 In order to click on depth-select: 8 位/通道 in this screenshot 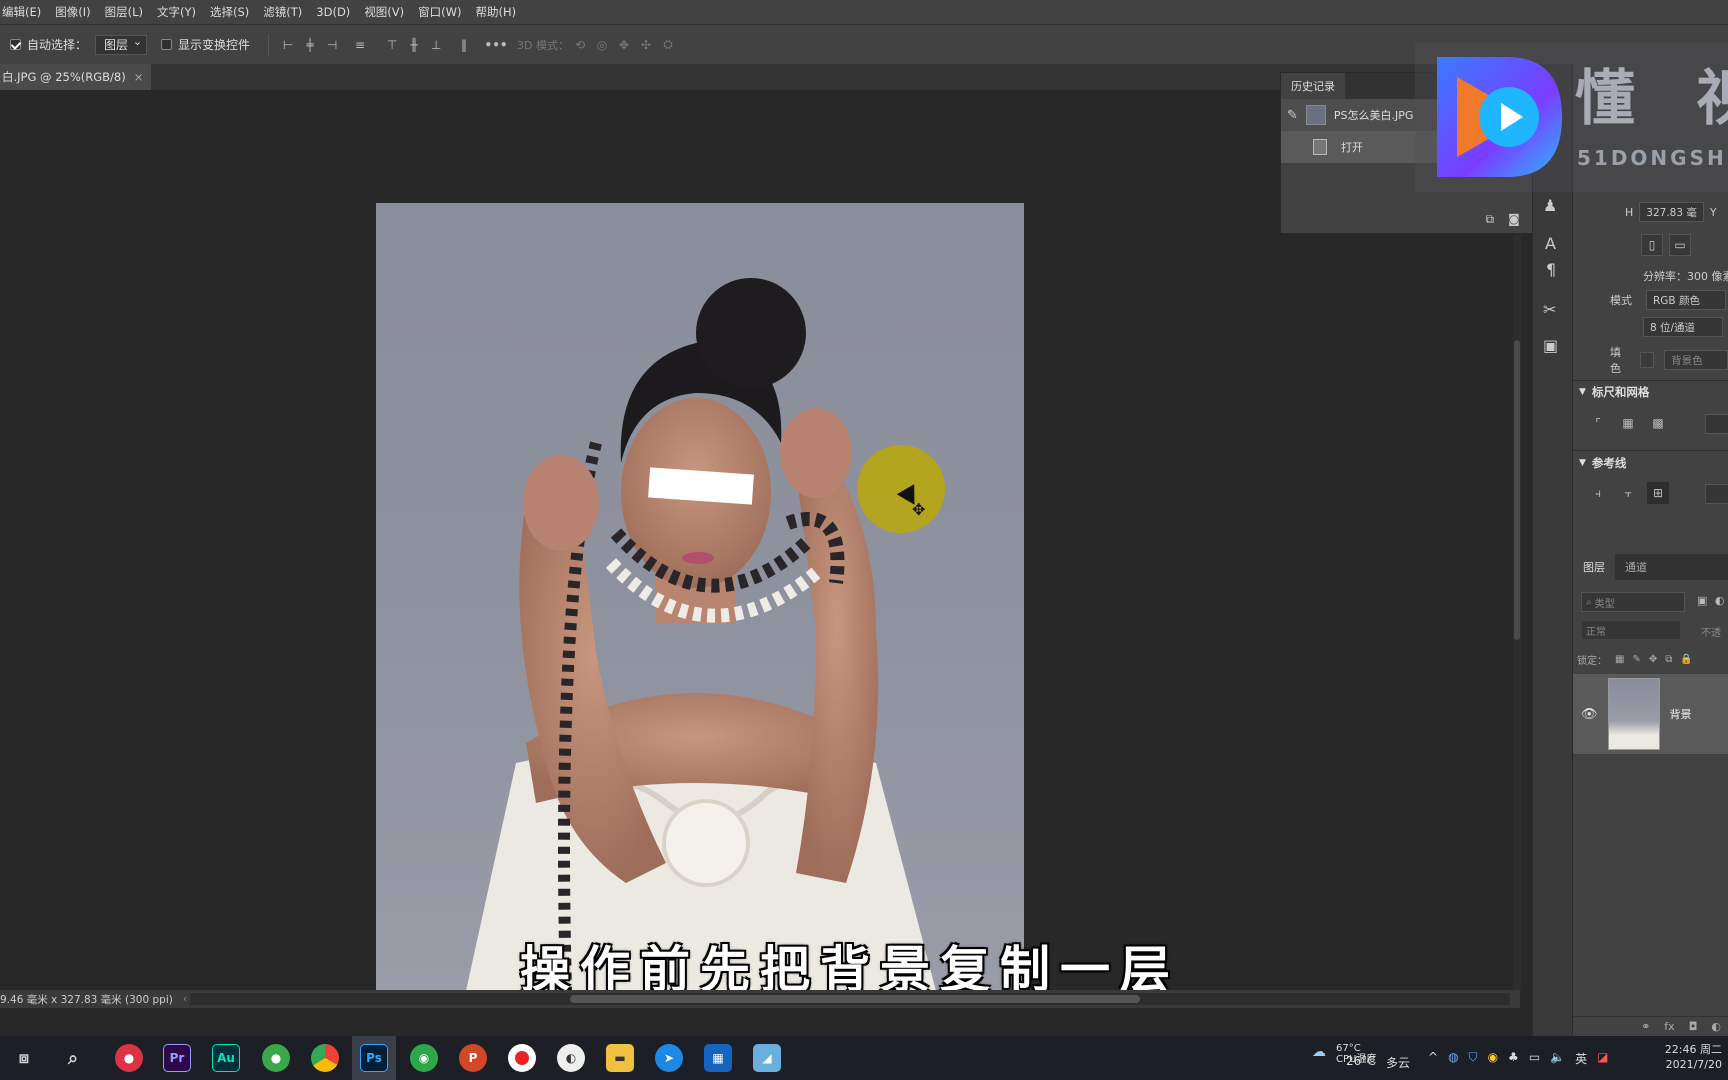, I will do `click(1683, 327)`.